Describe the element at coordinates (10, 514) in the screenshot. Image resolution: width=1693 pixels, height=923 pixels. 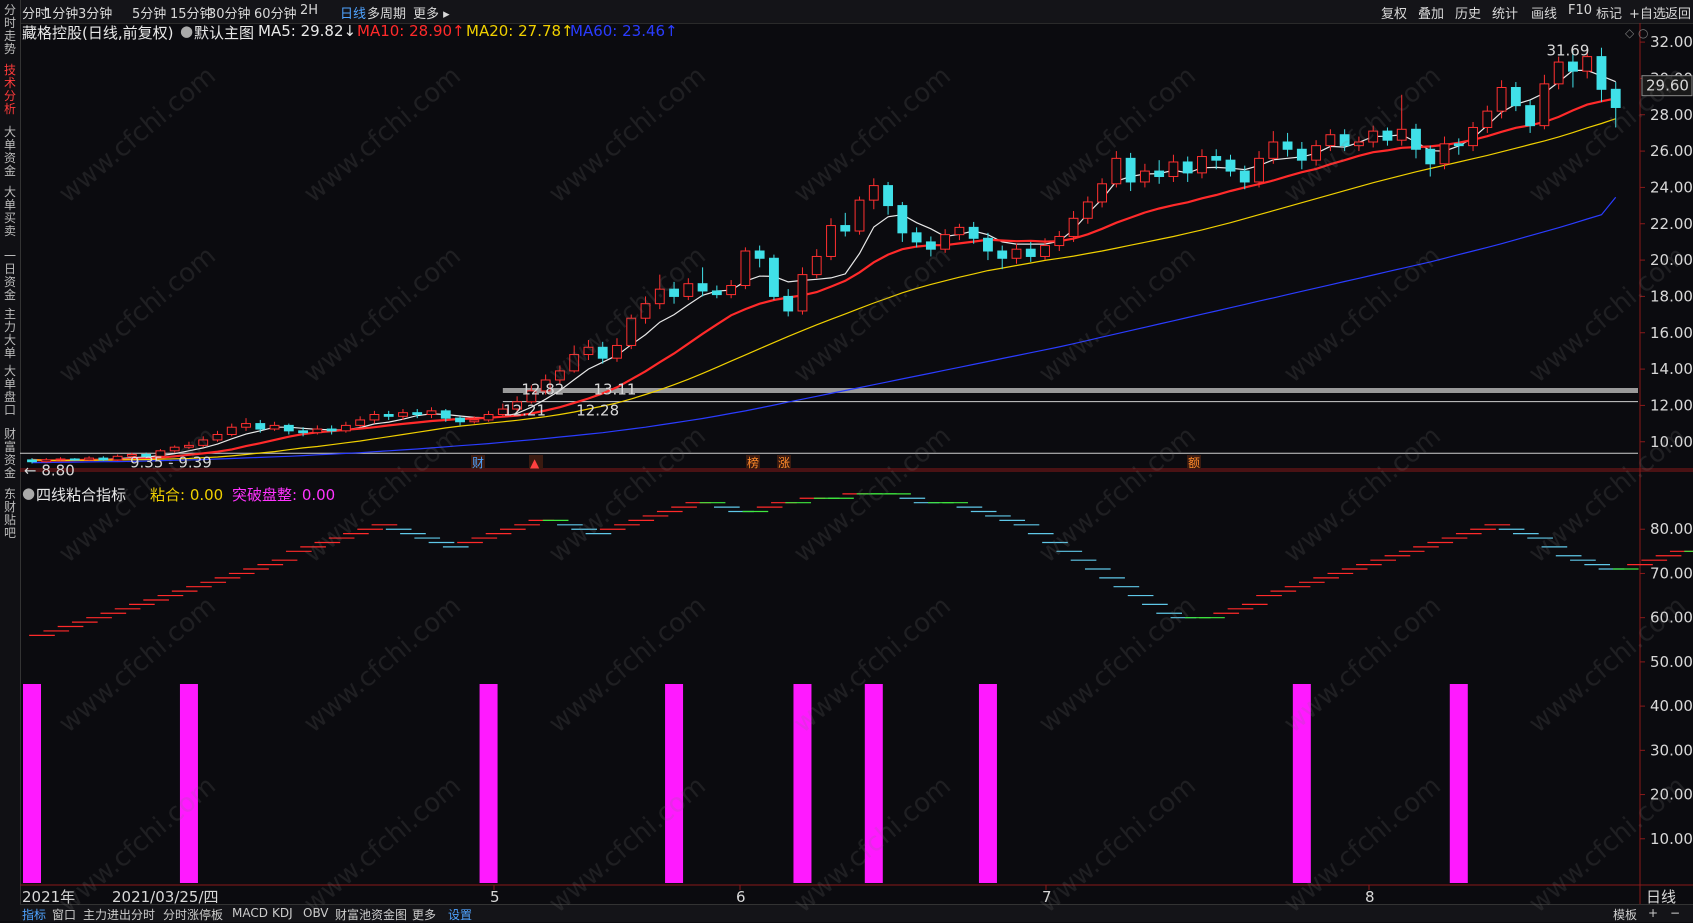
I see `sidebar-item-8: 东财贴吧` at that location.